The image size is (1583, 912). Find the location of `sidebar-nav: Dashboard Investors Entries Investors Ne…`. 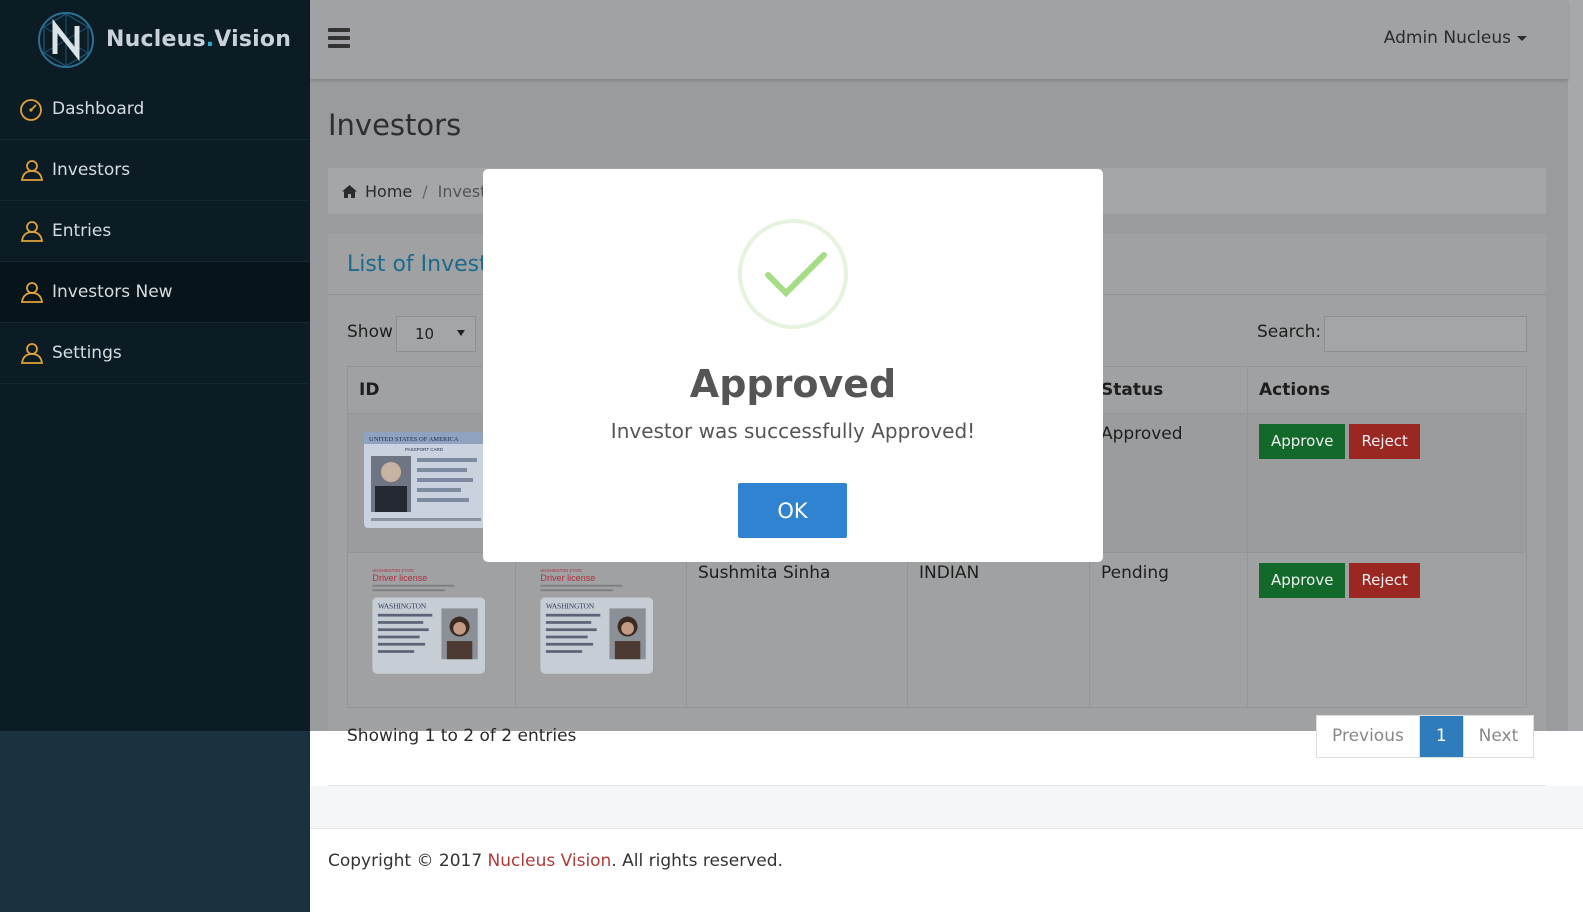

sidebar-nav: Dashboard Investors Entries Investors Ne… is located at coordinates (155, 231).